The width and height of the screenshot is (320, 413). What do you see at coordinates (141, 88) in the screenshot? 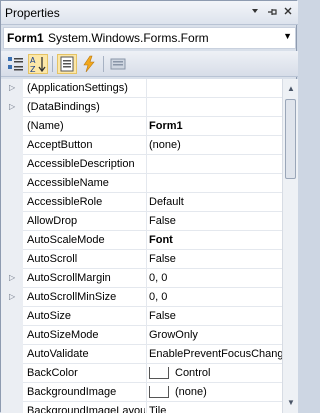
I see `property-row: ▷ (ApplicationSettings)` at bounding box center [141, 88].